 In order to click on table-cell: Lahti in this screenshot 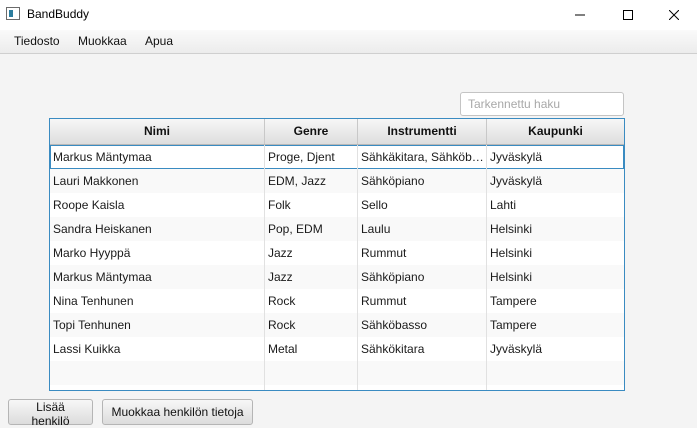, I will do `click(503, 205)`.